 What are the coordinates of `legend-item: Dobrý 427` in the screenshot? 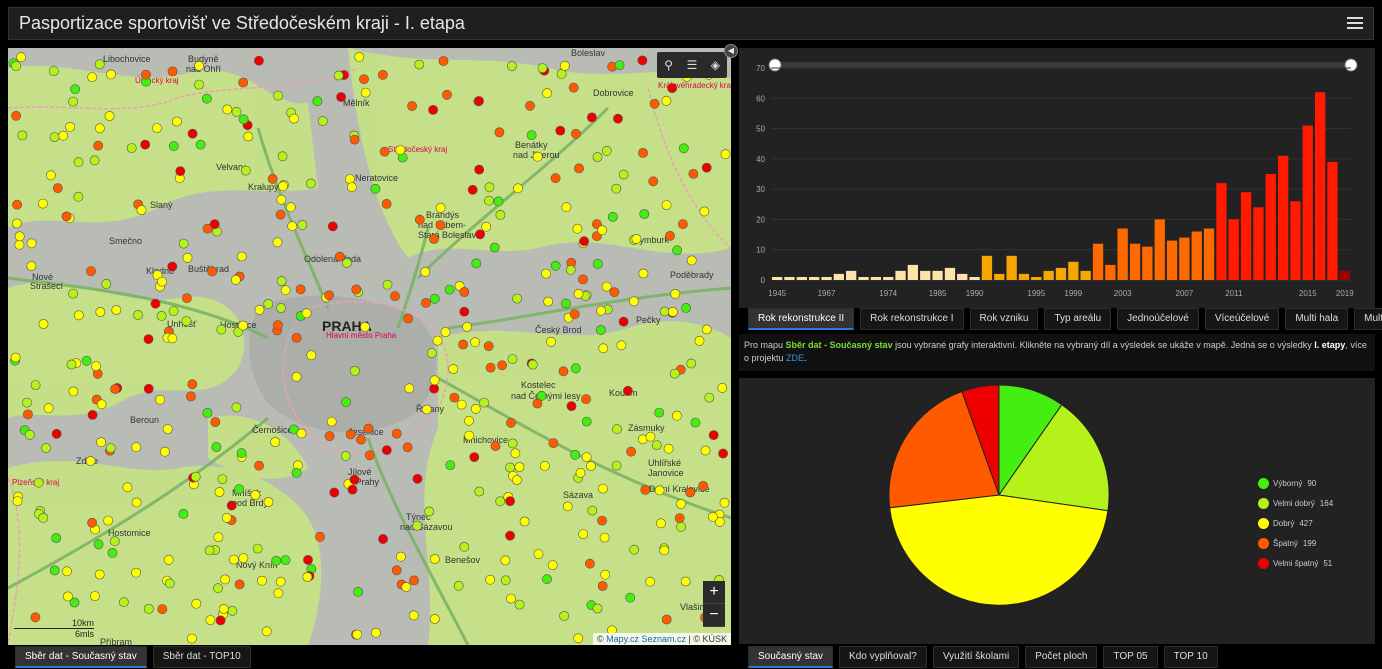 It's located at (1295, 523).